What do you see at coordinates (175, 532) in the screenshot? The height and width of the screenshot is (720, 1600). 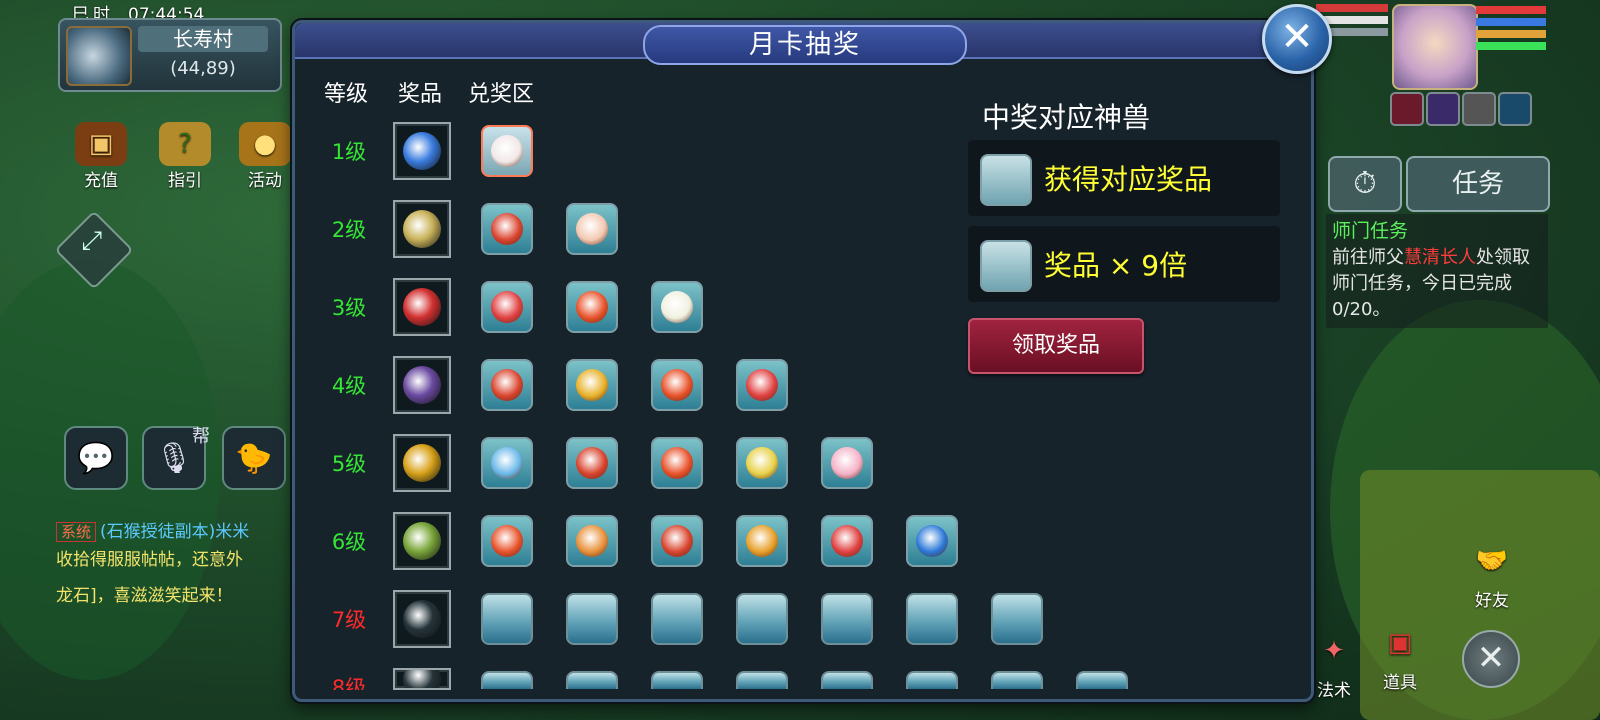 I see `chat-line-1-text: (石猴授徒副本)米米` at bounding box center [175, 532].